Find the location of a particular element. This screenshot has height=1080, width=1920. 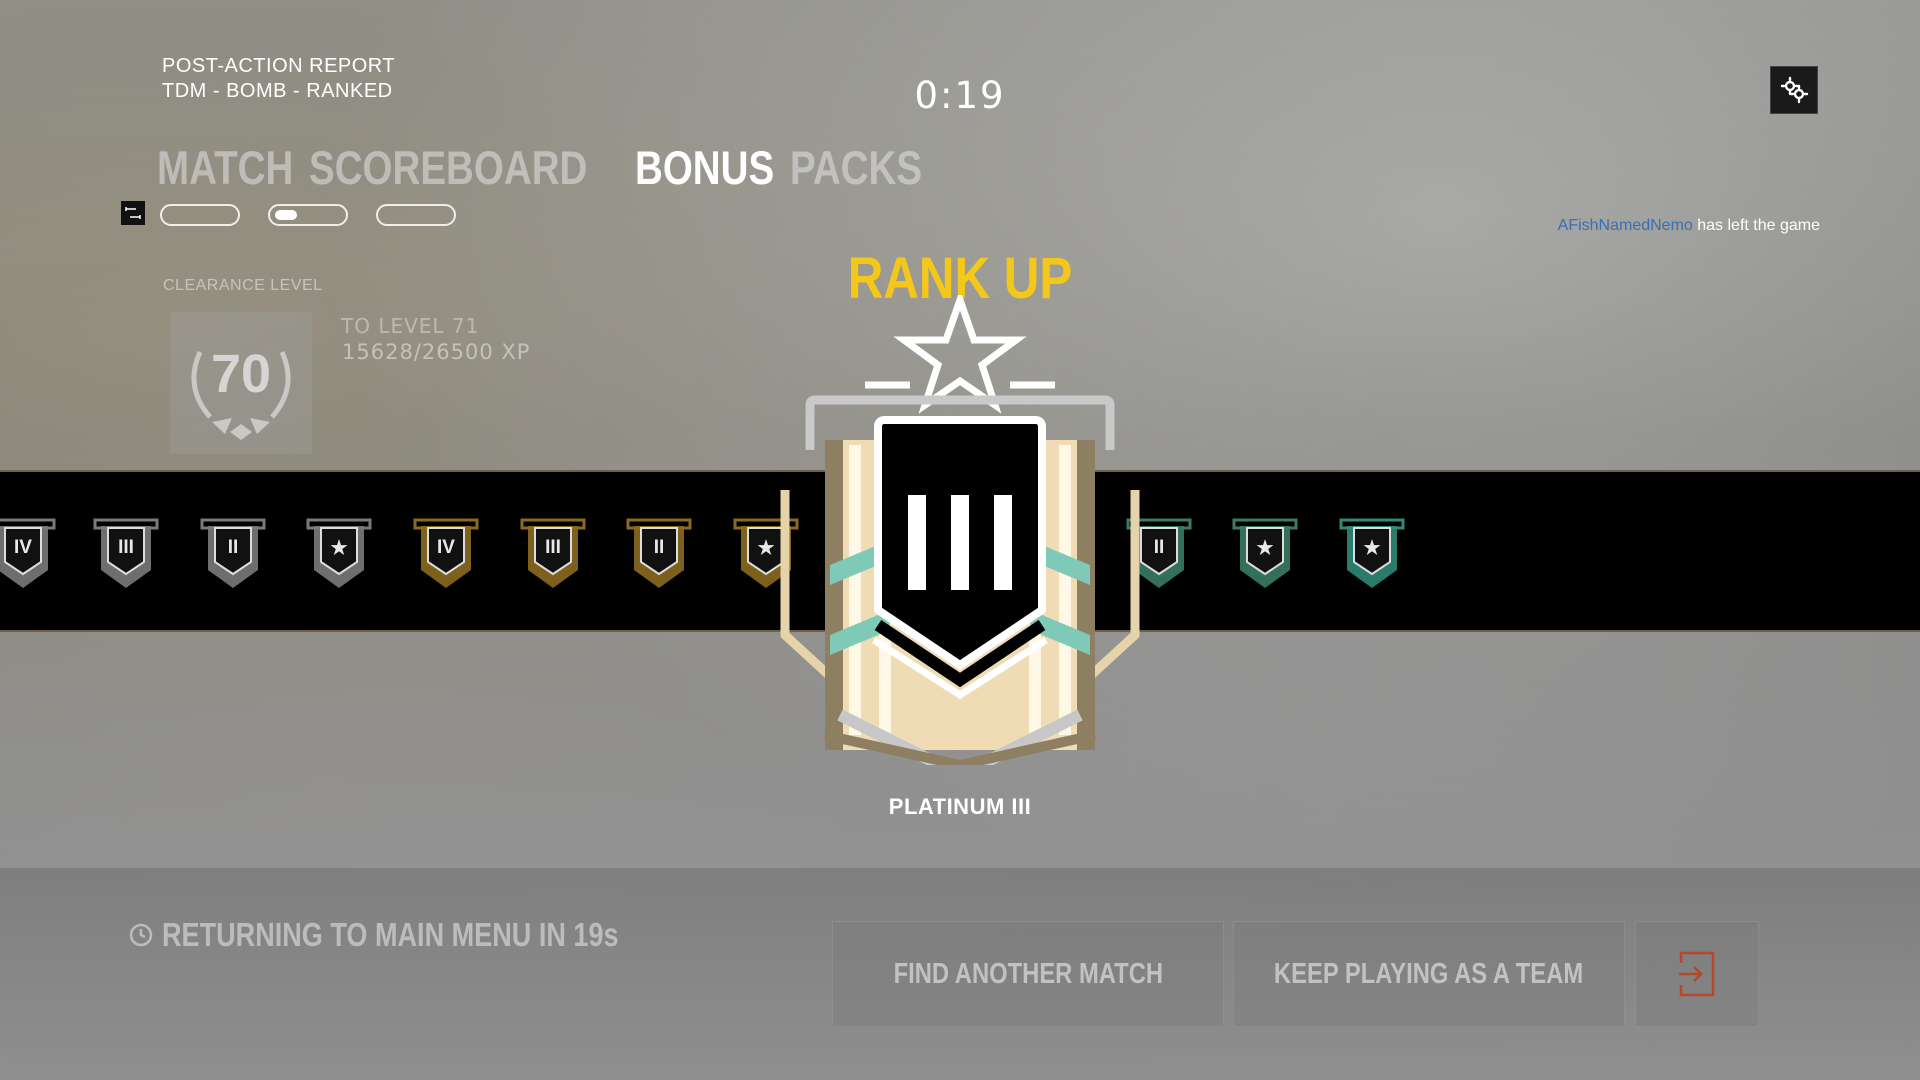

tab-packs: PACKS is located at coordinates (856, 167).